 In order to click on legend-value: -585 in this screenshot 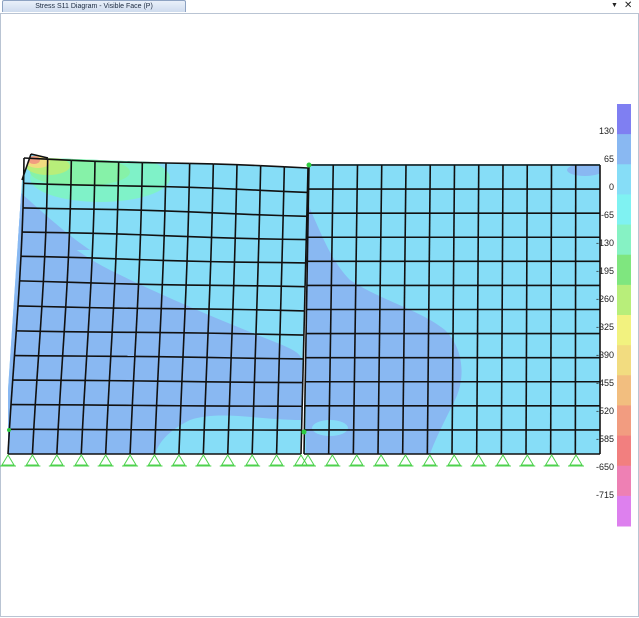, I will do `click(604, 439)`.